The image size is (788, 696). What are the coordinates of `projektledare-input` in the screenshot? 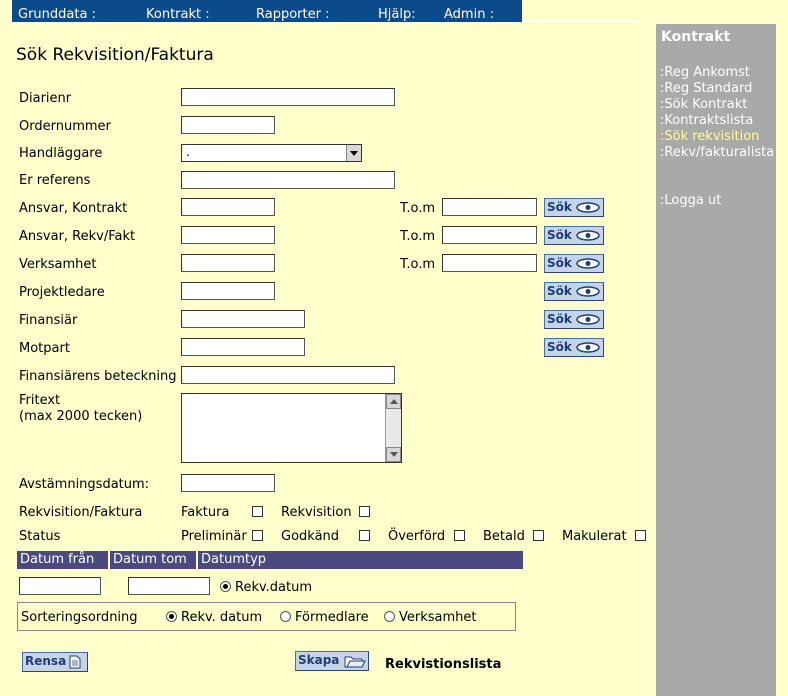 It's located at (228, 291).